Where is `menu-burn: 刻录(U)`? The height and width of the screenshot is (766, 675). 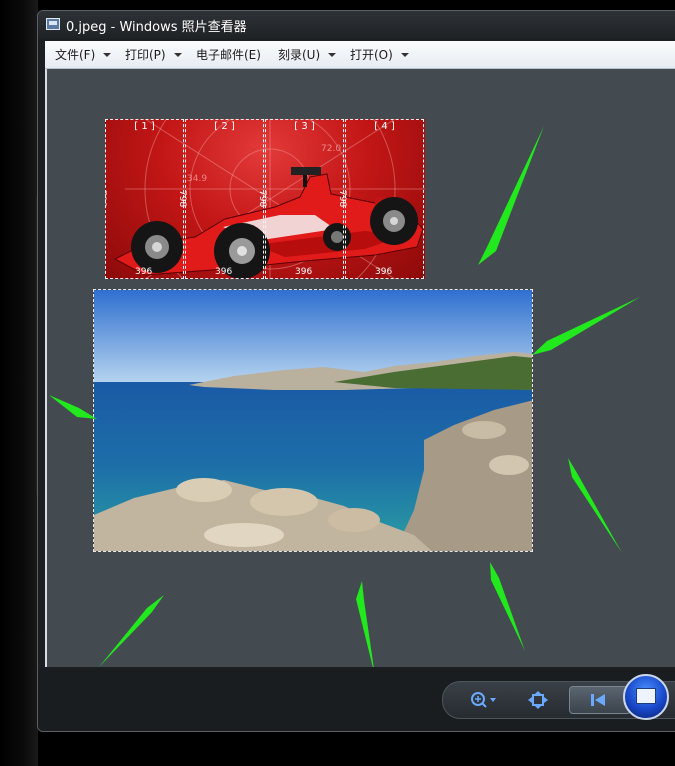
menu-burn: 刻录(U) is located at coordinates (307, 54).